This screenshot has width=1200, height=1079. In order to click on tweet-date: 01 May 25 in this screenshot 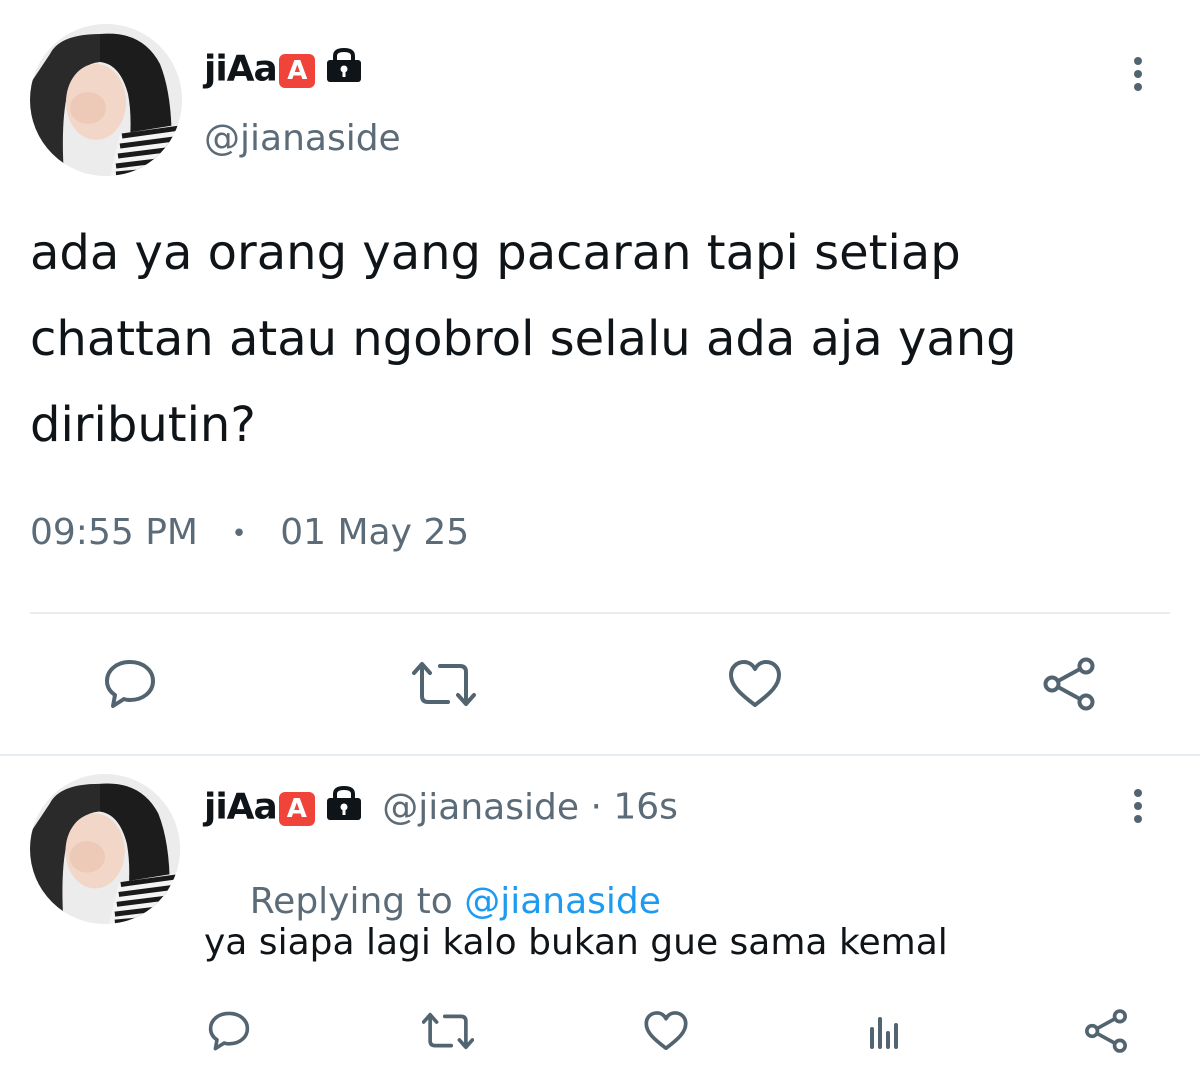, I will do `click(374, 532)`.